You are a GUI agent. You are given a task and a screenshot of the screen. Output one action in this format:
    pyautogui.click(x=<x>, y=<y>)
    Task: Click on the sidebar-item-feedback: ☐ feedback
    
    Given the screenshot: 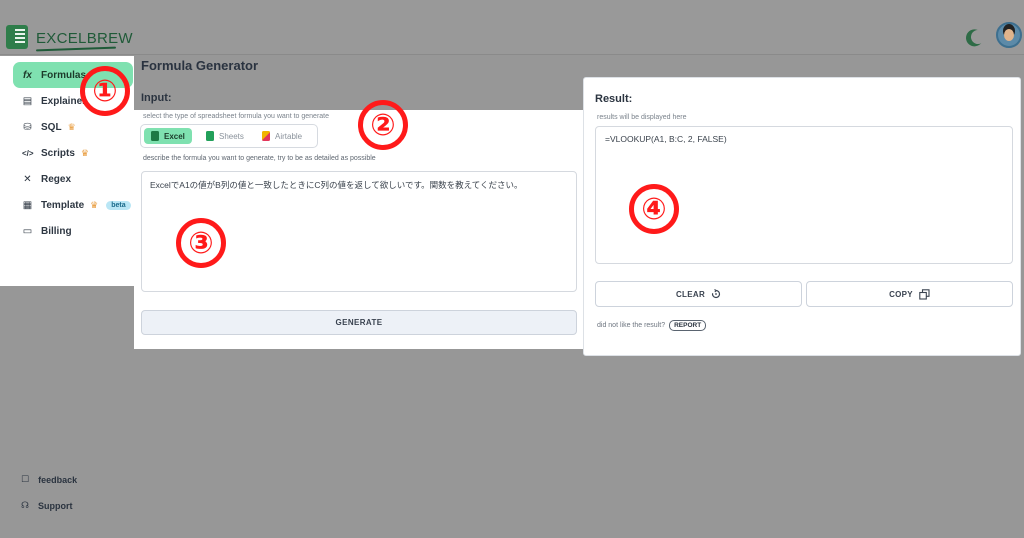 What is the action you would take?
    pyautogui.click(x=49, y=479)
    